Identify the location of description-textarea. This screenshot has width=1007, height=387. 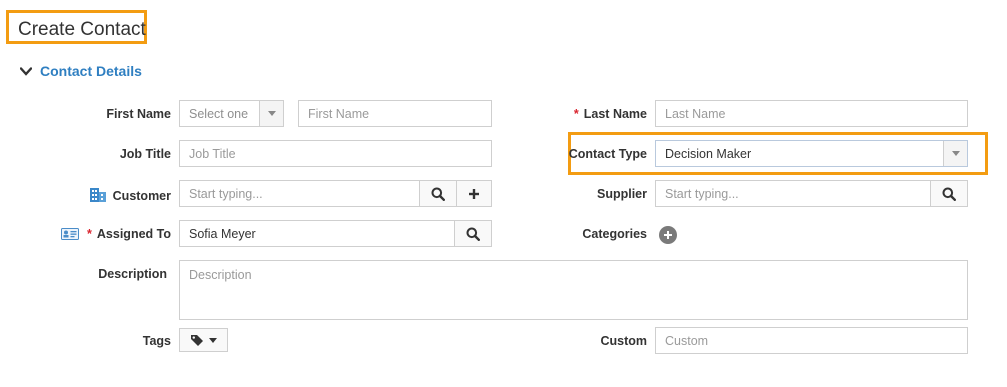
(573, 290).